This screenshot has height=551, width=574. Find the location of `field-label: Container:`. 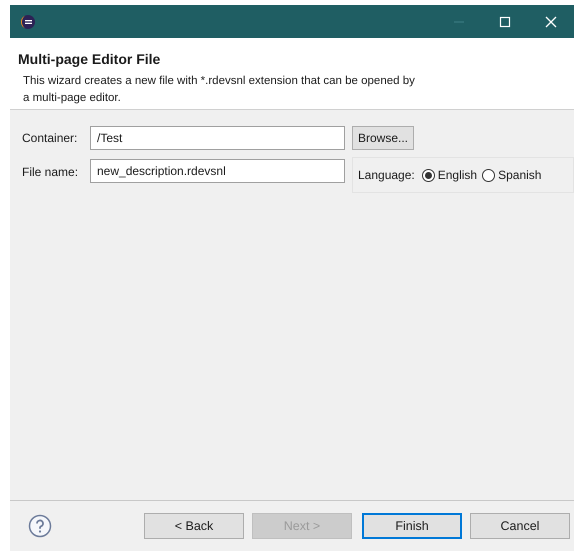

field-label: Container: is located at coordinates (50, 138).